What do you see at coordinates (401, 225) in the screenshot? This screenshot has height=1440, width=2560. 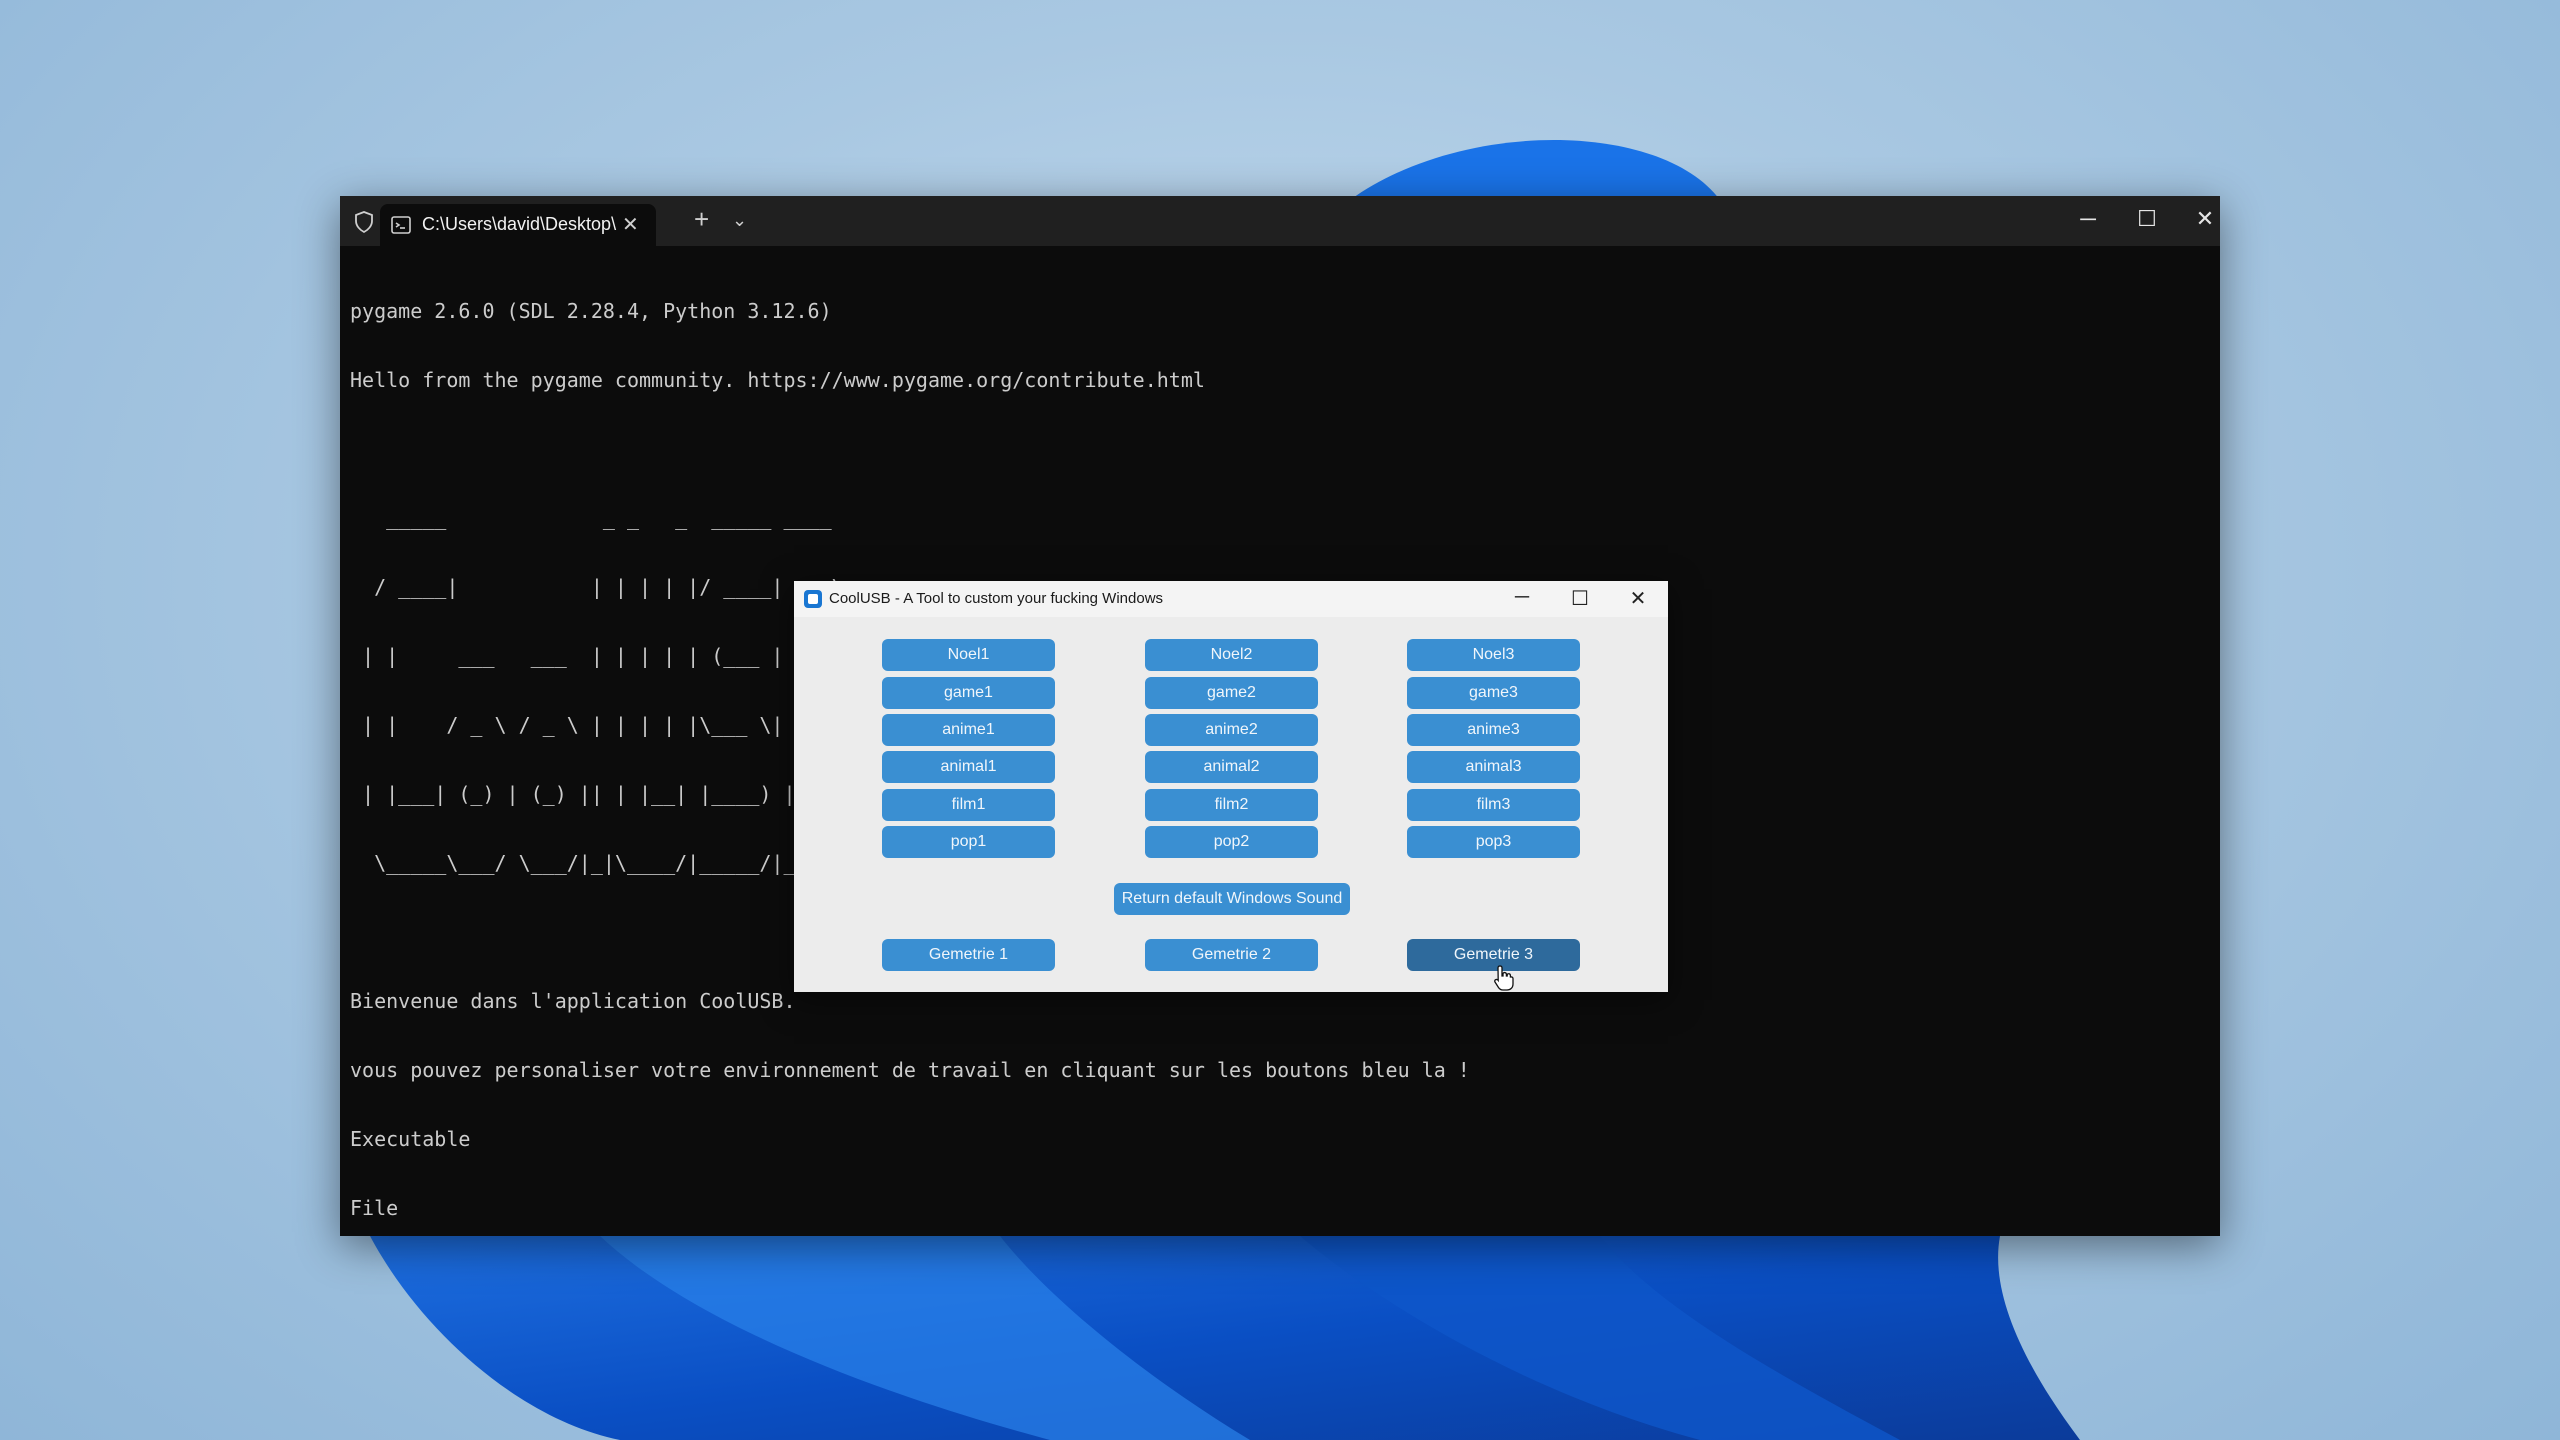 I see `terminal-icon` at bounding box center [401, 225].